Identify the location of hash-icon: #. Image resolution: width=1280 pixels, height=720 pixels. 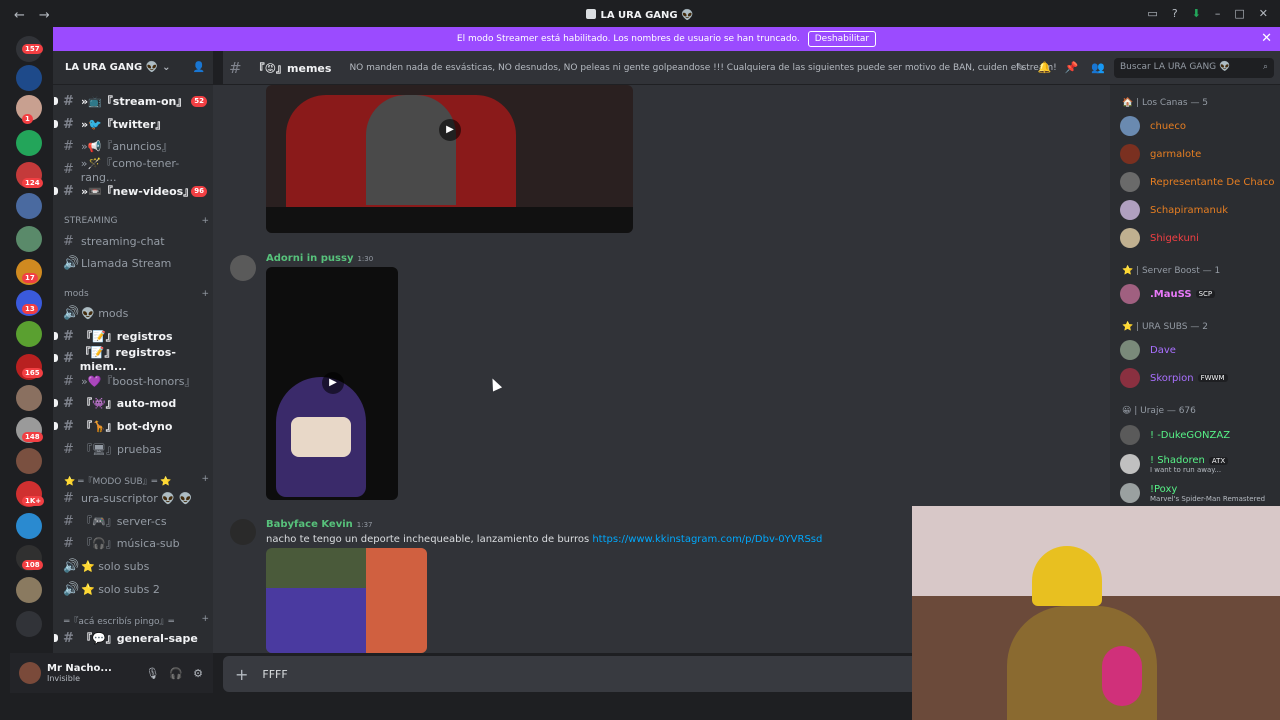
(68, 426).